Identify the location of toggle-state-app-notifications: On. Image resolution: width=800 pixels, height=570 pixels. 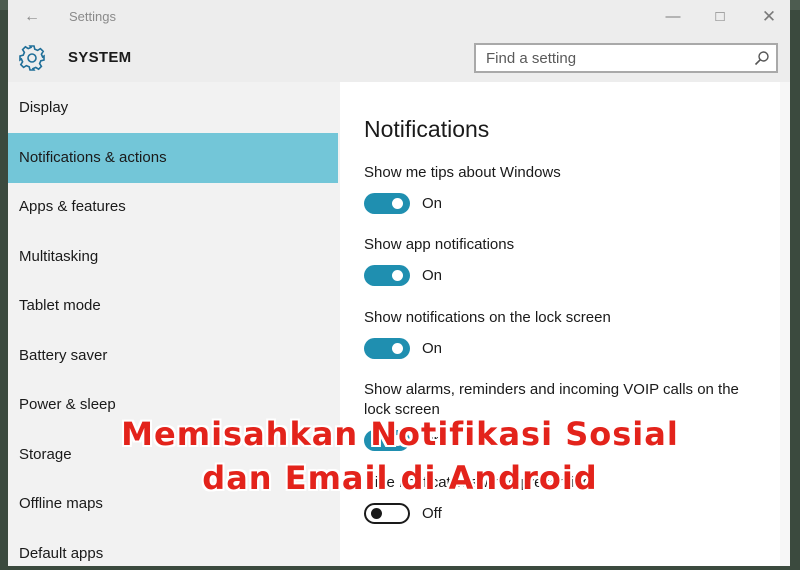
(432, 275).